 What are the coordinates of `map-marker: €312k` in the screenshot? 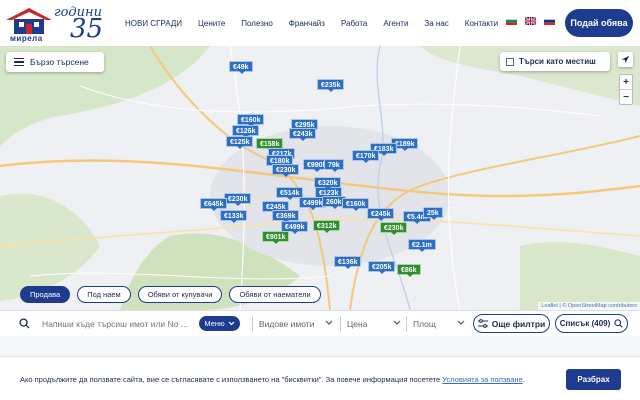 It's located at (327, 226).